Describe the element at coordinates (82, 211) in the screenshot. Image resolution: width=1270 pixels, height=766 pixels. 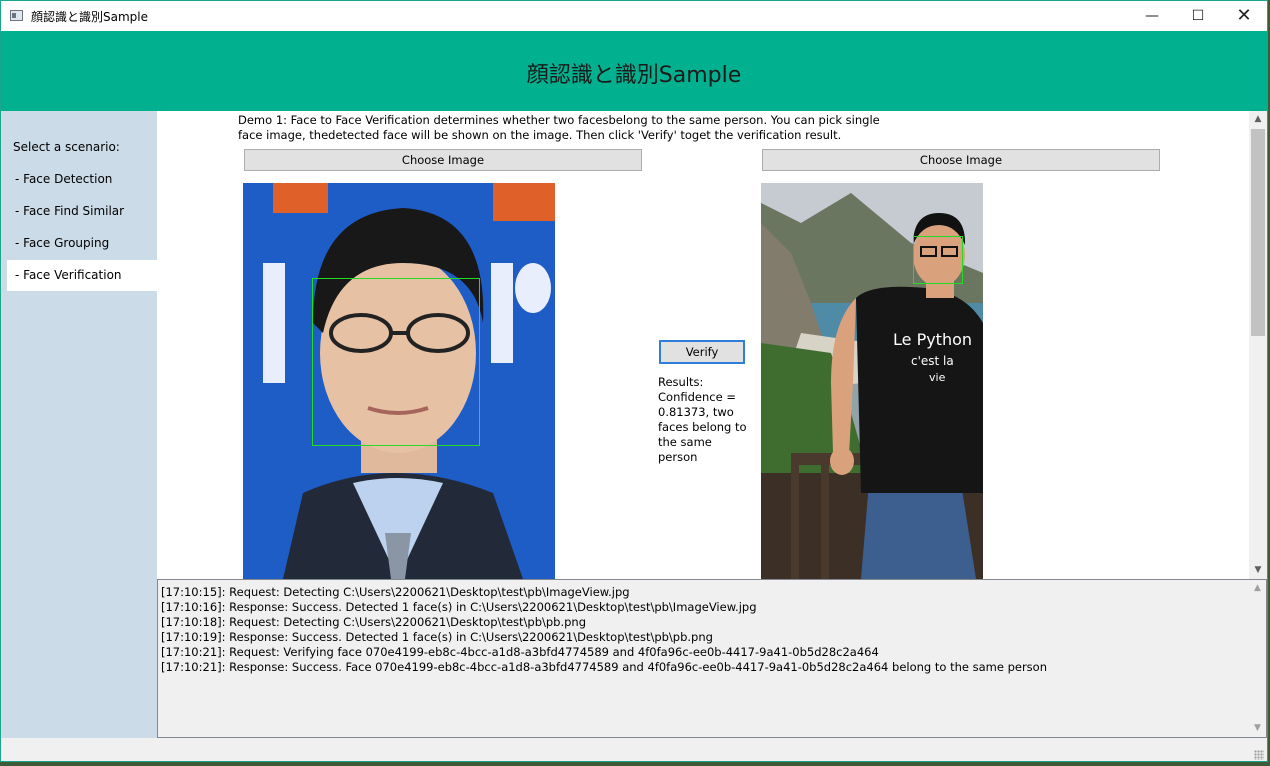
I see `sidebar-item-face-find-similar: - Face Find Similar` at that location.